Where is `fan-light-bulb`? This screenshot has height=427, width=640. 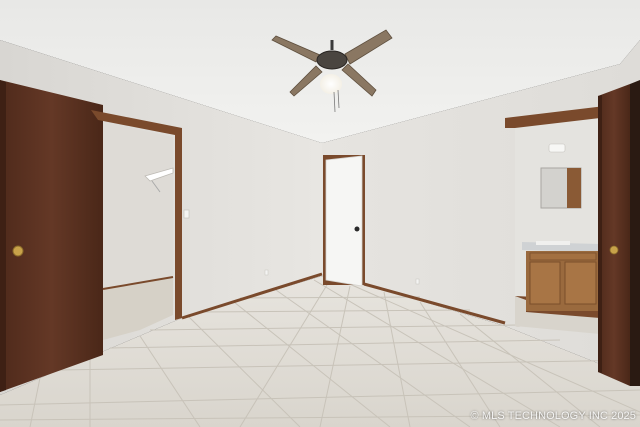 fan-light-bulb is located at coordinates (331, 84).